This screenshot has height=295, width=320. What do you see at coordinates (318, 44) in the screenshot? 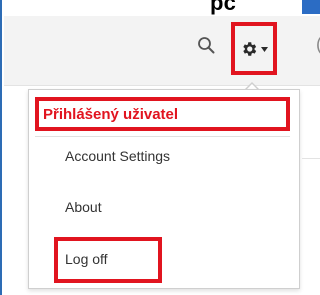
I see `cropped-edge-glyph: (` at bounding box center [318, 44].